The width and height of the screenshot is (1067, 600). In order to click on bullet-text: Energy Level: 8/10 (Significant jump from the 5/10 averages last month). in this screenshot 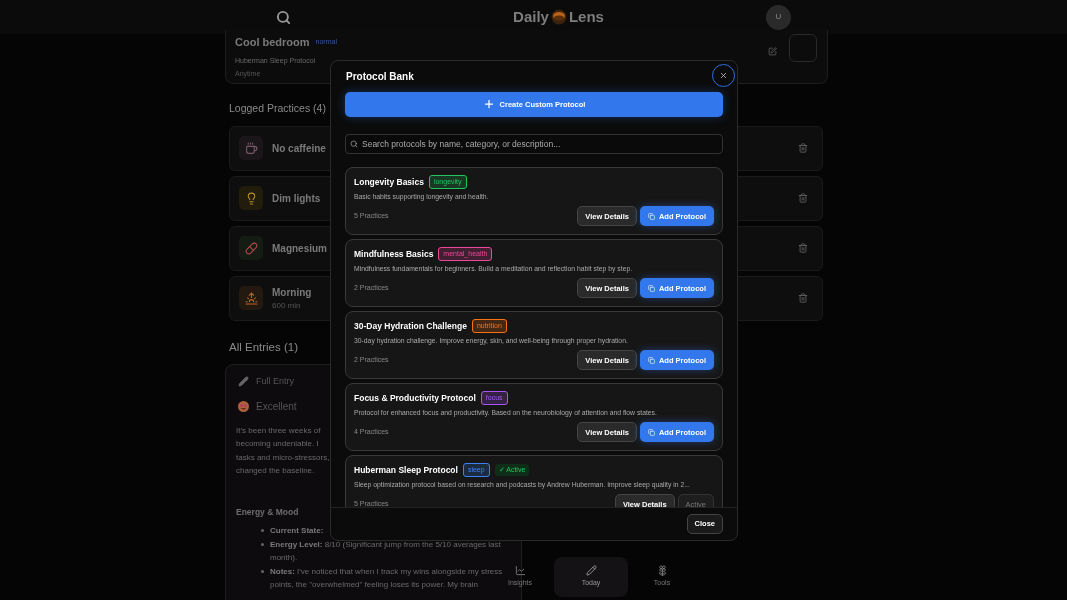, I will do `click(386, 552)`.